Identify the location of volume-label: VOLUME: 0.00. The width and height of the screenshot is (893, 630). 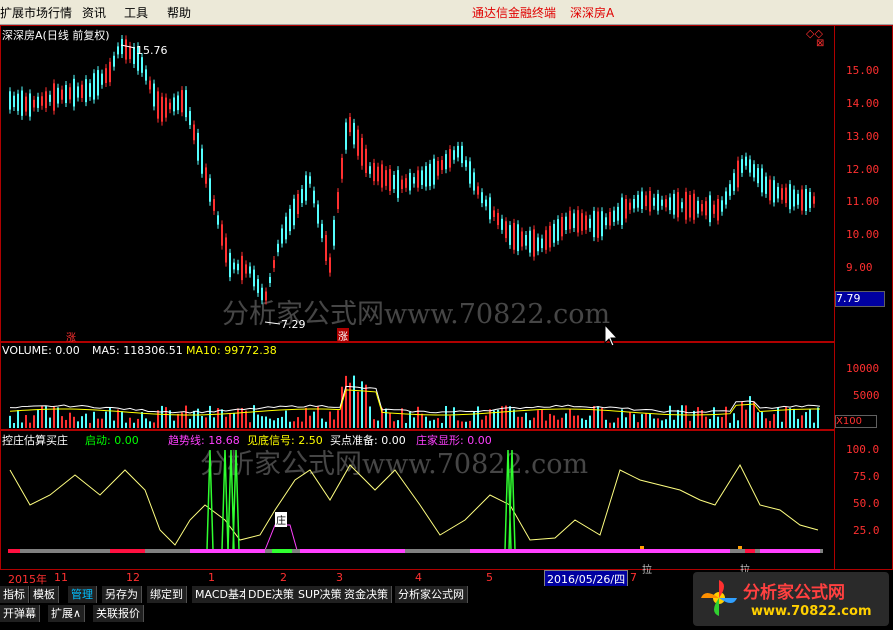
(41, 350).